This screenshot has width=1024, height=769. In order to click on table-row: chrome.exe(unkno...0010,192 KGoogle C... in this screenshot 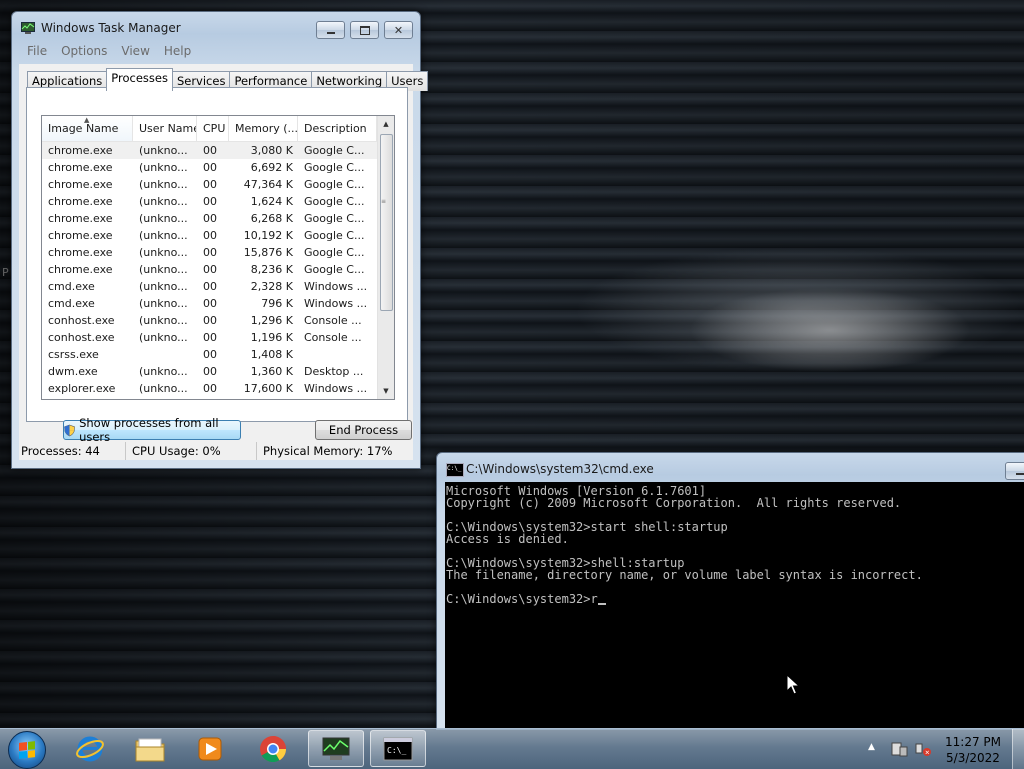, I will do `click(209, 235)`.